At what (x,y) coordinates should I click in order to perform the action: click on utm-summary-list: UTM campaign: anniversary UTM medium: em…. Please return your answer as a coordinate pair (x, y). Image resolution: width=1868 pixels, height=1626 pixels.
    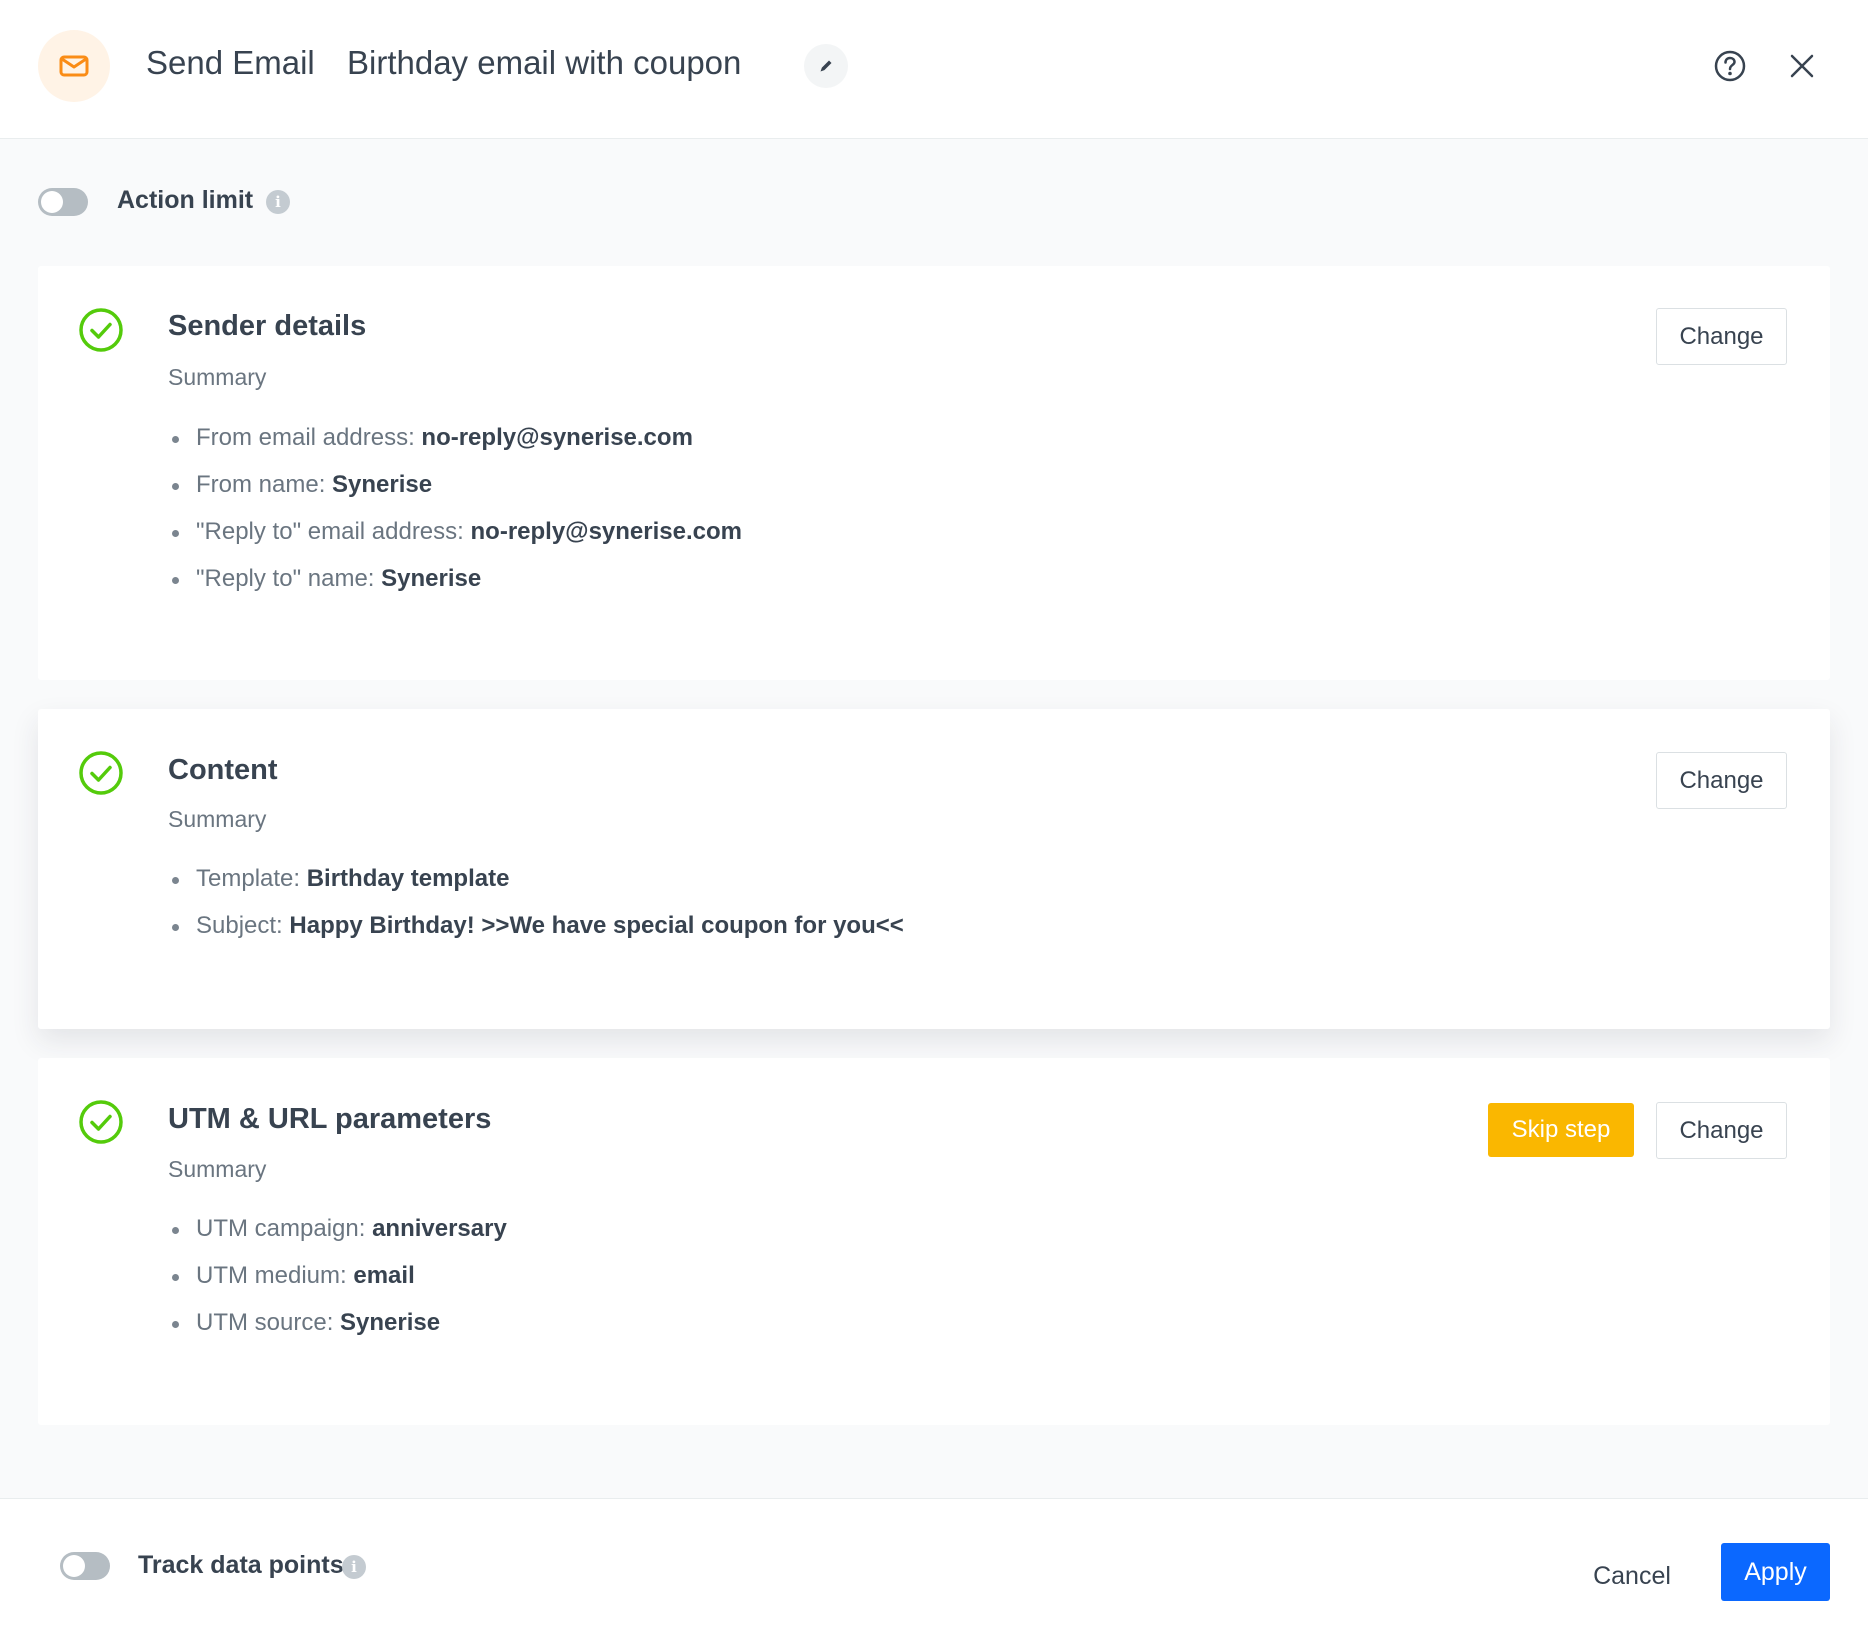
    Looking at the image, I should click on (337, 1275).